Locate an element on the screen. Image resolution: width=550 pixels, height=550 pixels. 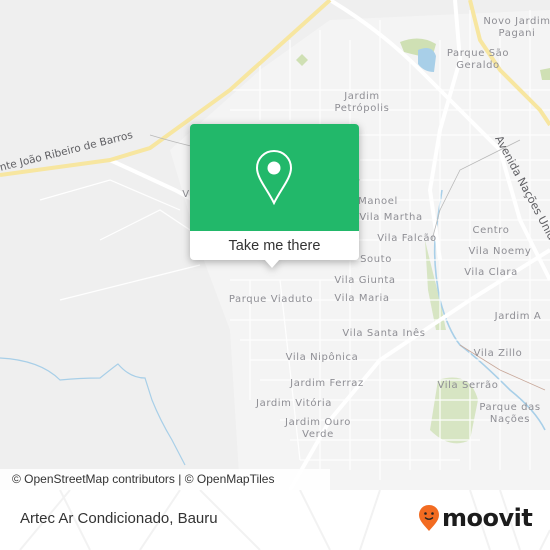
place-label: Jardim Ferraz is located at coordinates (327, 384).